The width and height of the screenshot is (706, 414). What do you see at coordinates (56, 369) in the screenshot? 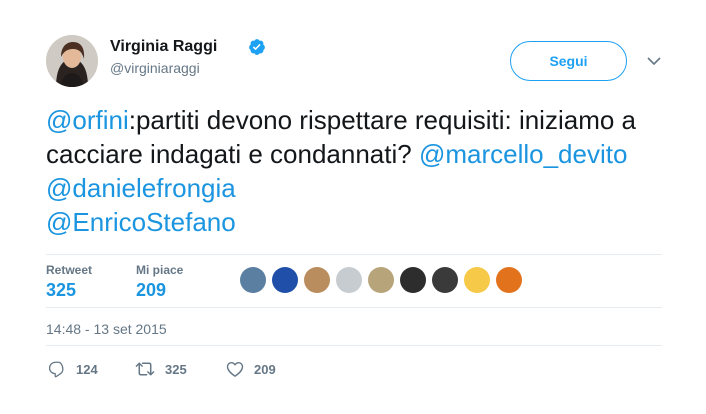
I see `reply-icon` at bounding box center [56, 369].